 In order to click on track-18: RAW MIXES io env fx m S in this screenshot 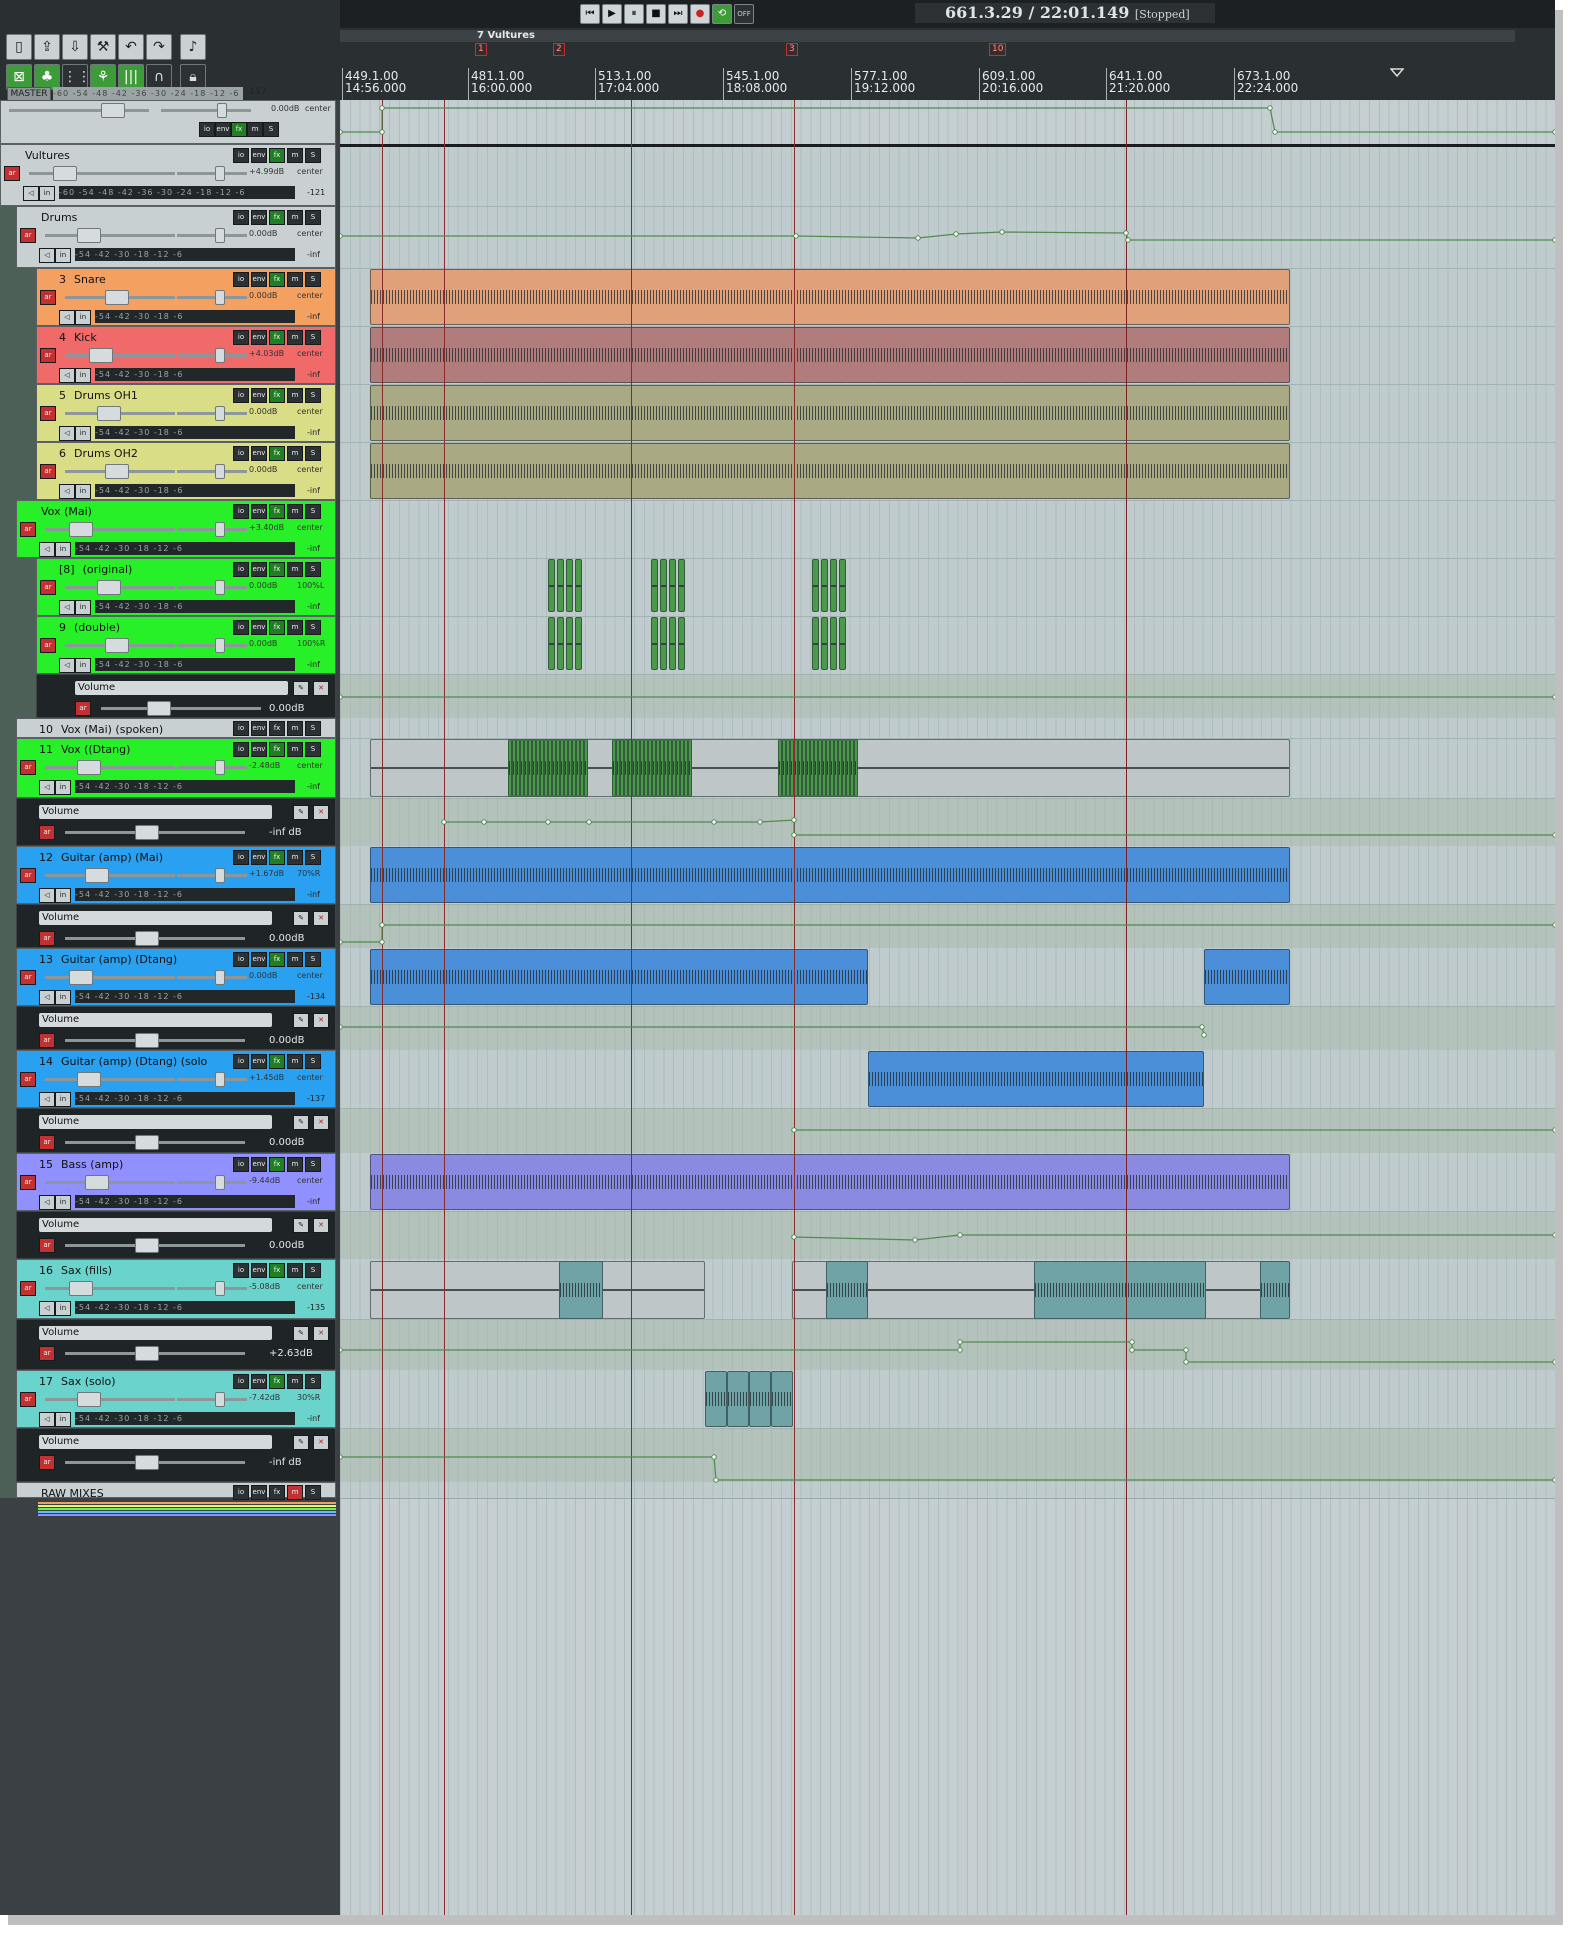, I will do `click(176, 1491)`.